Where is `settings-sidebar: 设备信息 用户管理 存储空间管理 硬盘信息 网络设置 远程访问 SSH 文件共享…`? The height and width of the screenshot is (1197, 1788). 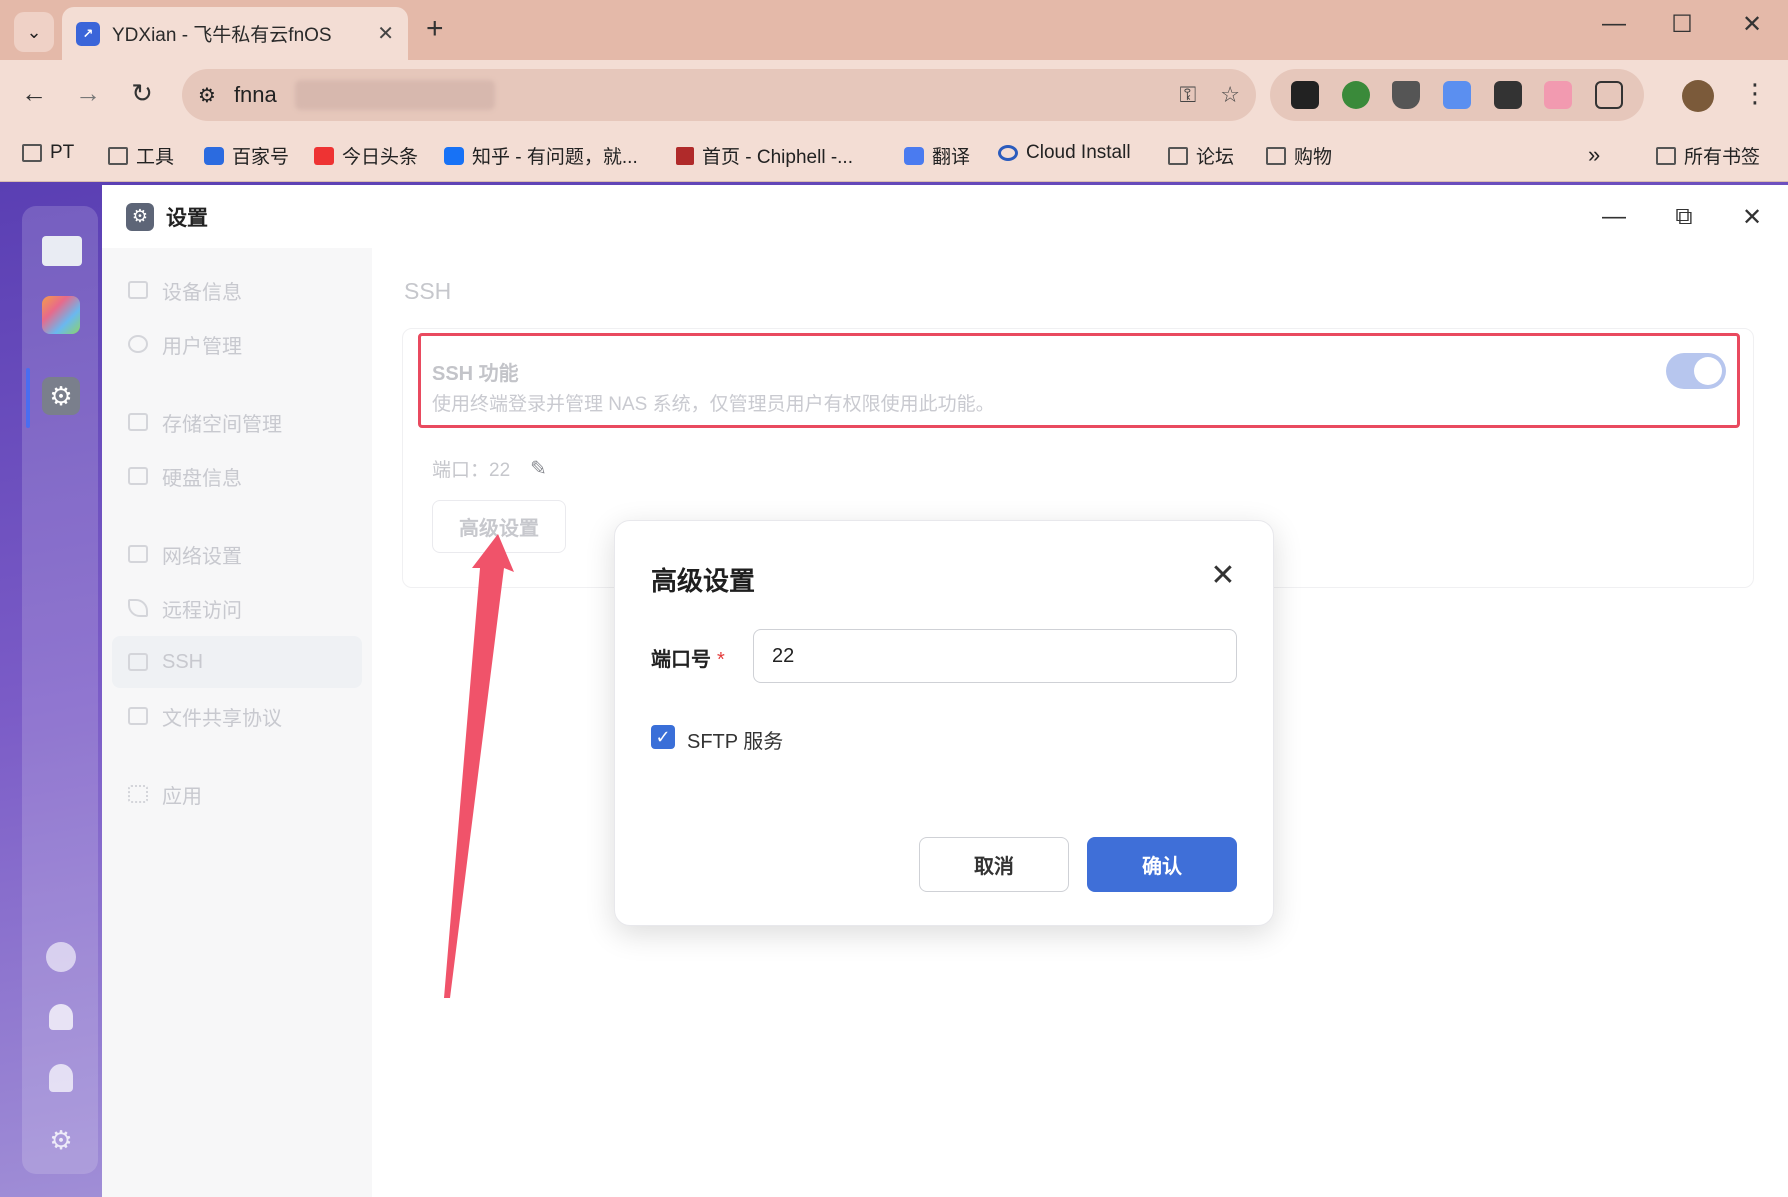 settings-sidebar: 设备信息 用户管理 存储空间管理 硬盘信息 网络设置 远程访问 SSH 文件共享… is located at coordinates (237, 722).